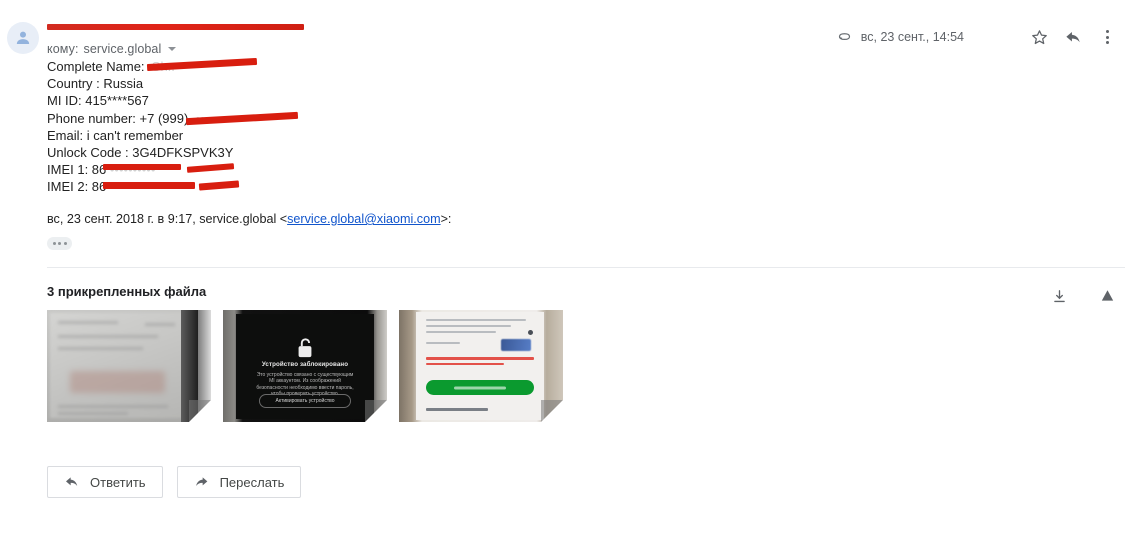 The image size is (1138, 544). I want to click on redaction-bar-imei2-b, so click(219, 185).